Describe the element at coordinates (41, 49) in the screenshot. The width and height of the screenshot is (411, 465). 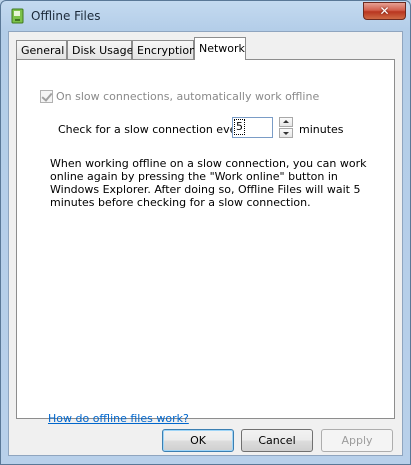
I see `tab-general: General` at that location.